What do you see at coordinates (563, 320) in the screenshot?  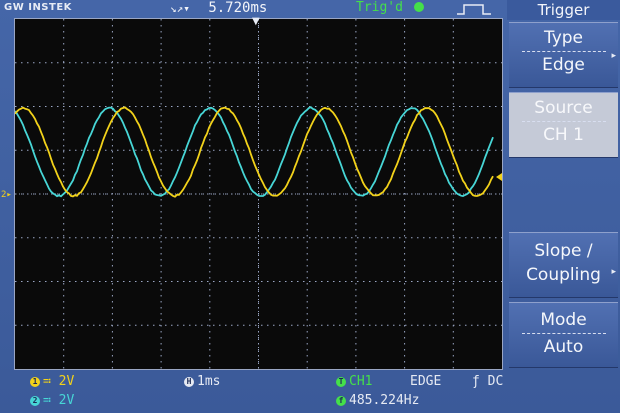 I see `menu-mode-label: Mode` at bounding box center [563, 320].